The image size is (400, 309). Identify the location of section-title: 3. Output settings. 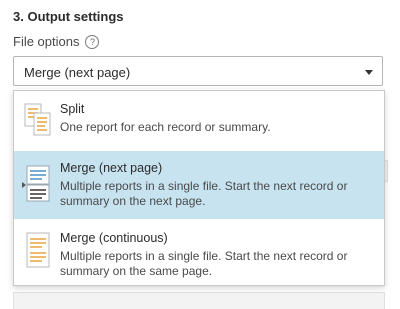
(68, 16).